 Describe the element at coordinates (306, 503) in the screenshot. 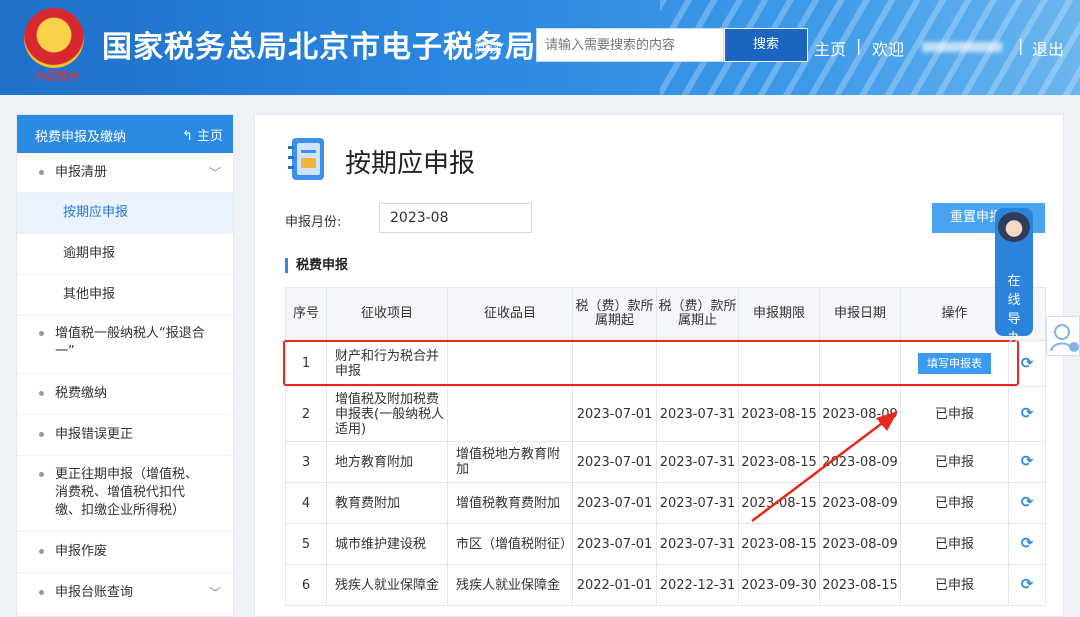

I see `row-number: 4` at that location.